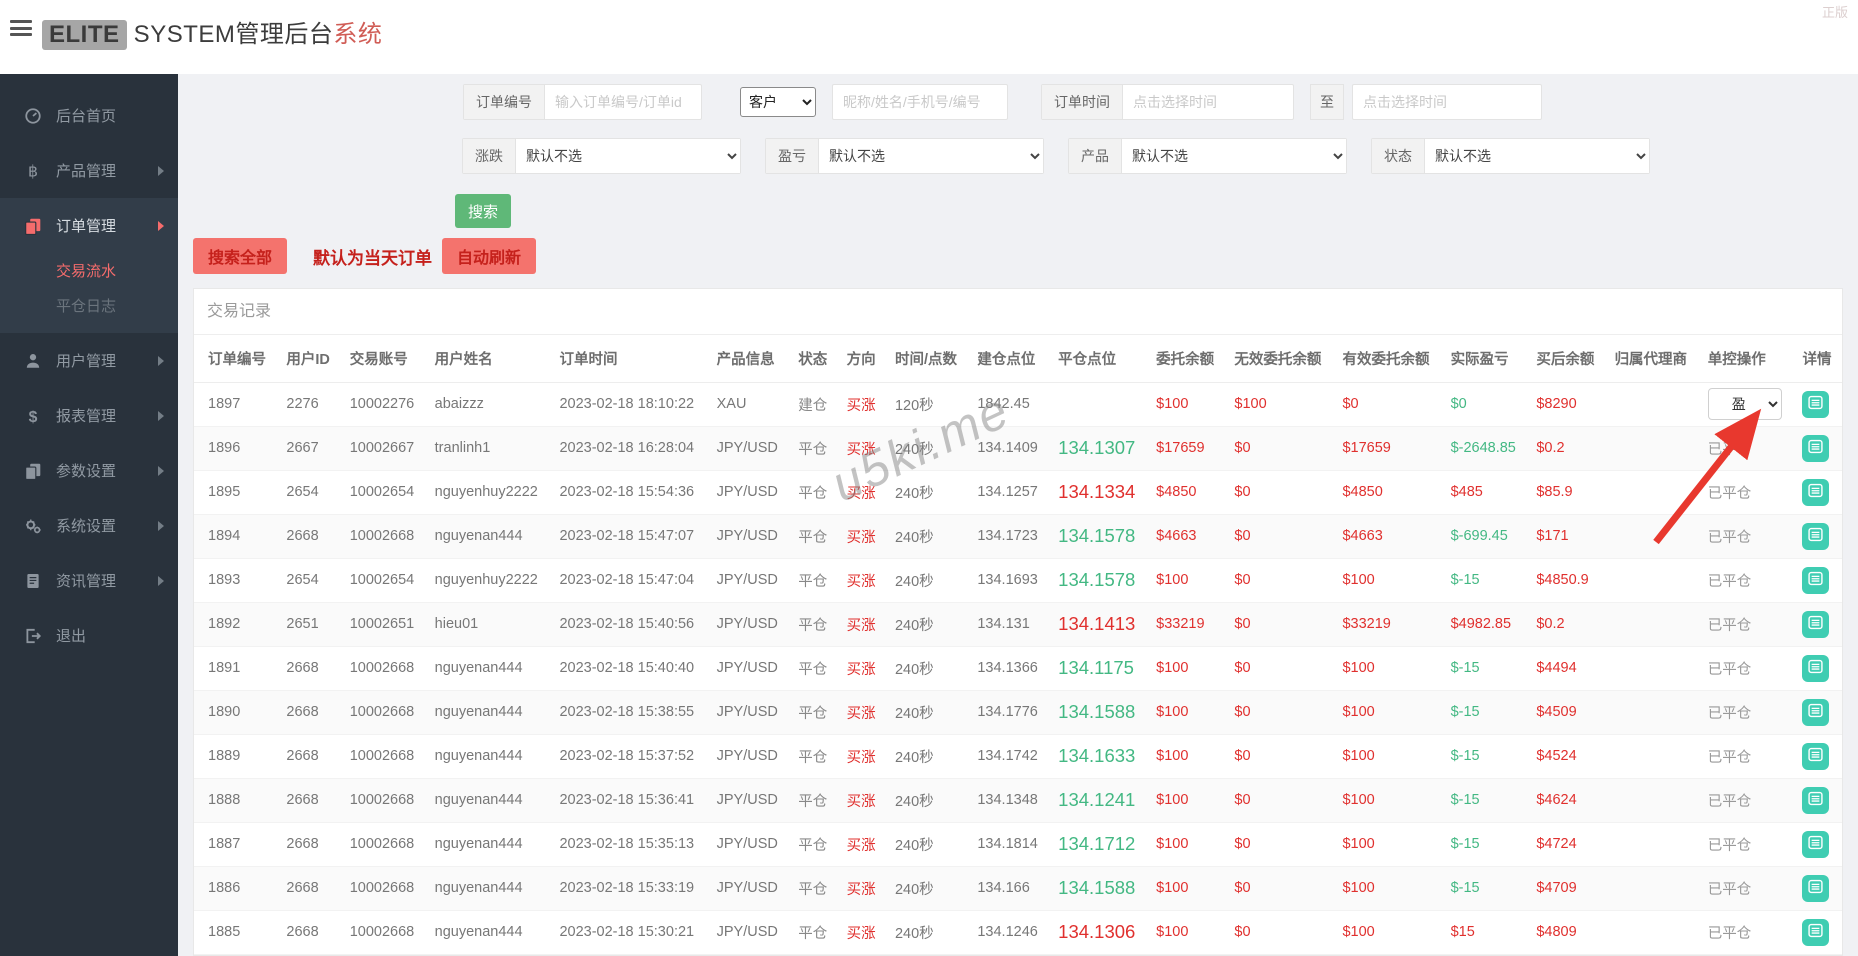 The height and width of the screenshot is (956, 1858). Describe the element at coordinates (33, 471) in the screenshot. I see `params-icon` at that location.